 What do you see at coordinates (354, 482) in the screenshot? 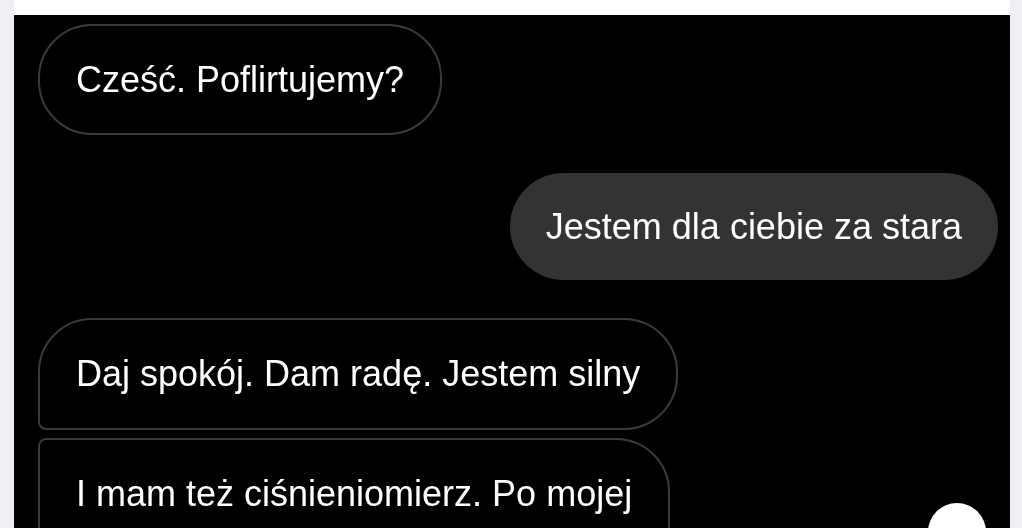
I see `received-message: I mam też ciśnieniomierz. Po mojej` at bounding box center [354, 482].